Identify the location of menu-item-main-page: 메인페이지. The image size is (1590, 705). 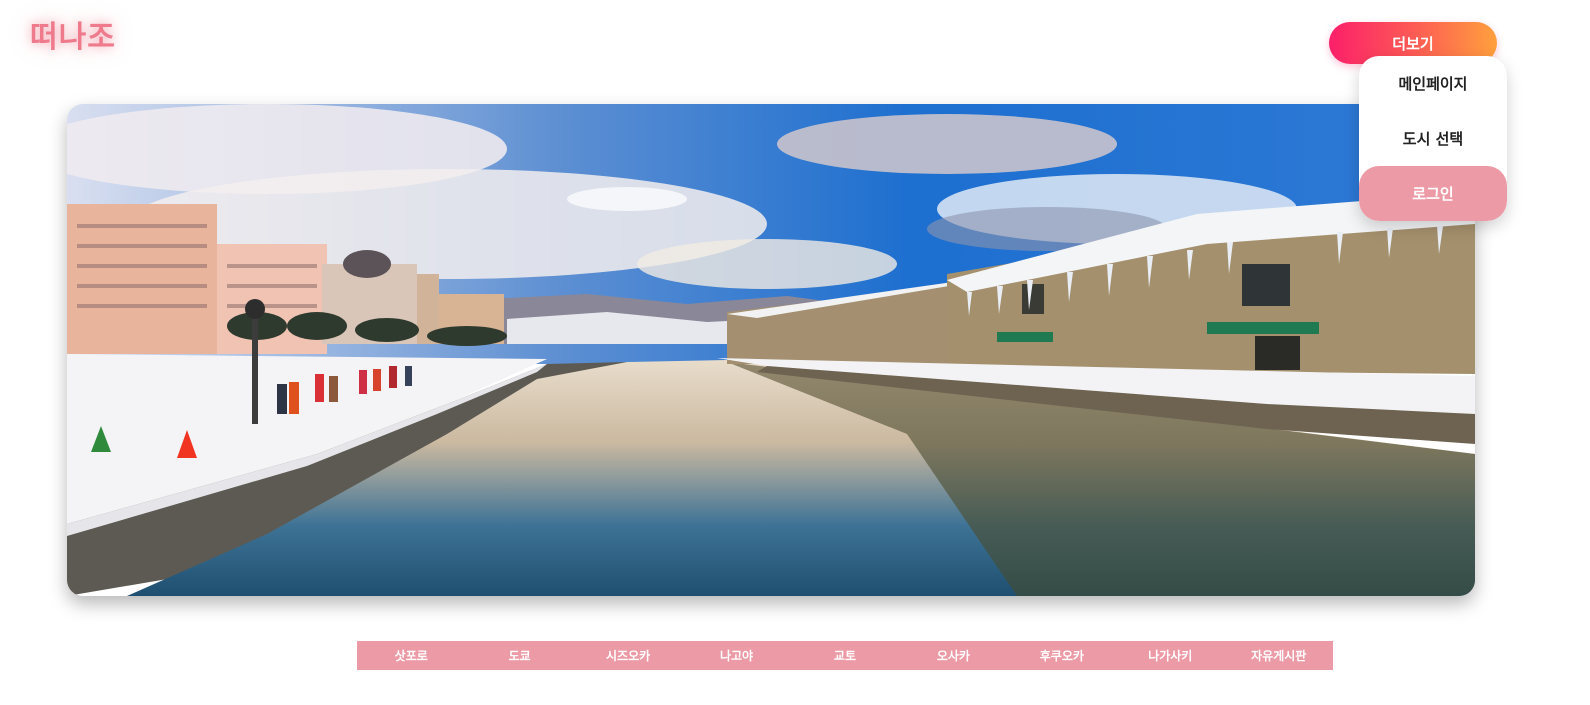
(1433, 83).